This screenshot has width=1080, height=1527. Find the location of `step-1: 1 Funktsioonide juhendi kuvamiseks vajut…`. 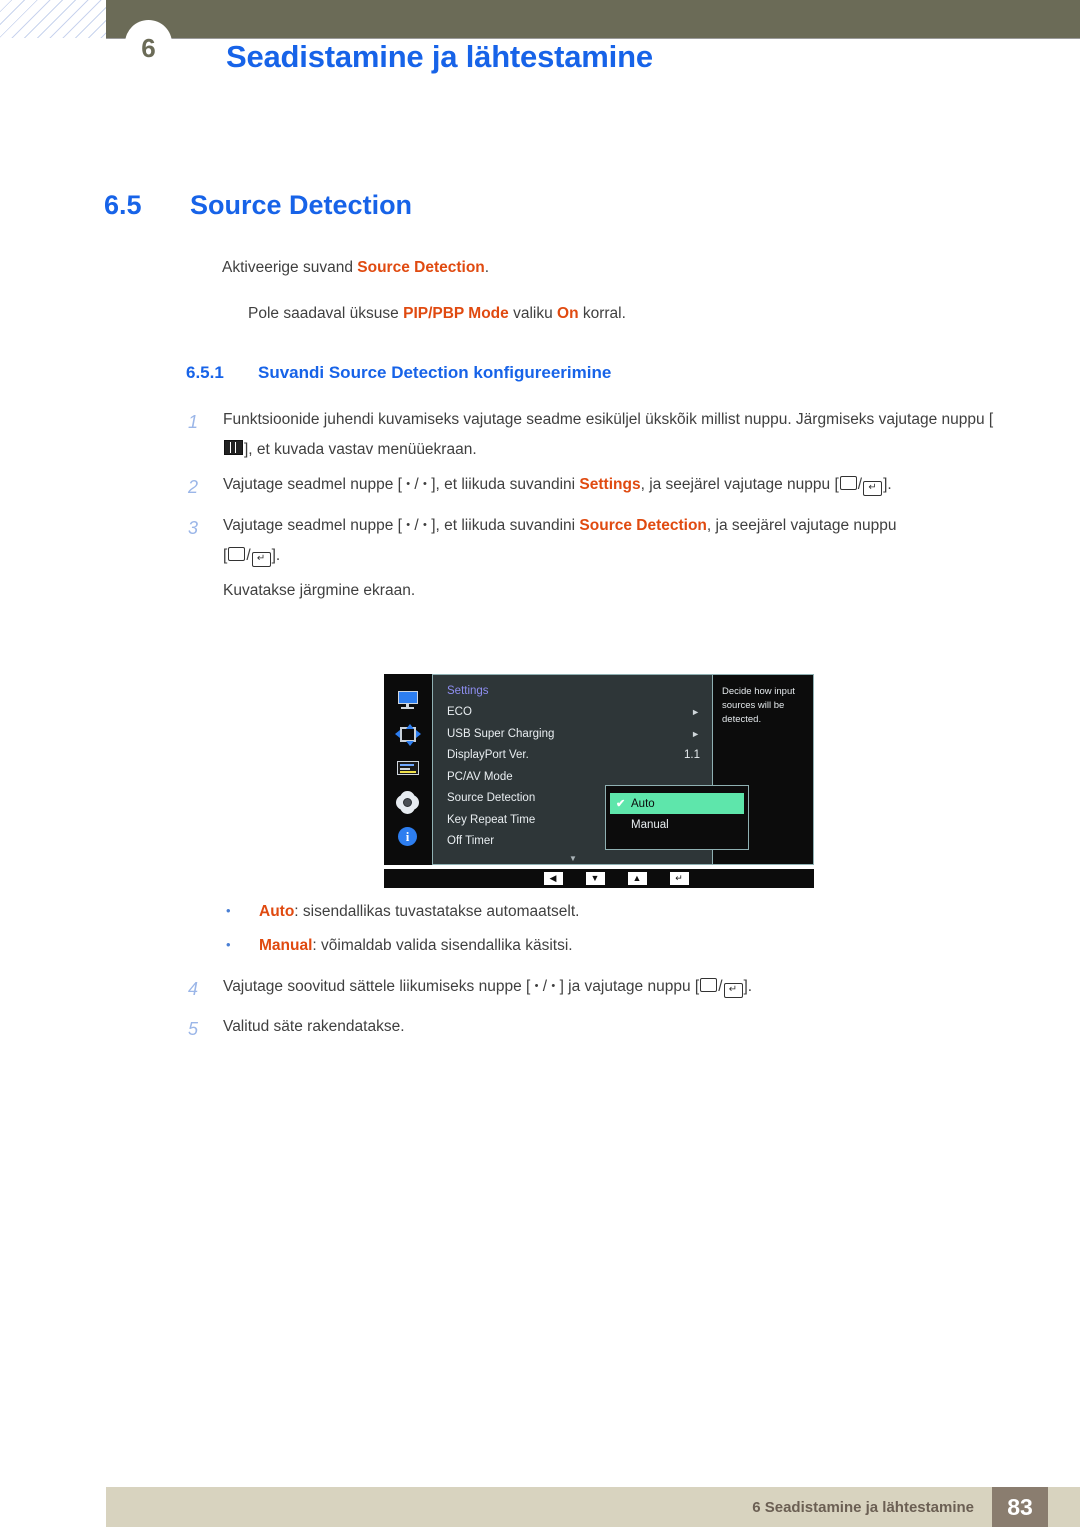

step-1: 1 Funktsioonide juhendi kuvamiseks vajut… is located at coordinates (540, 435).